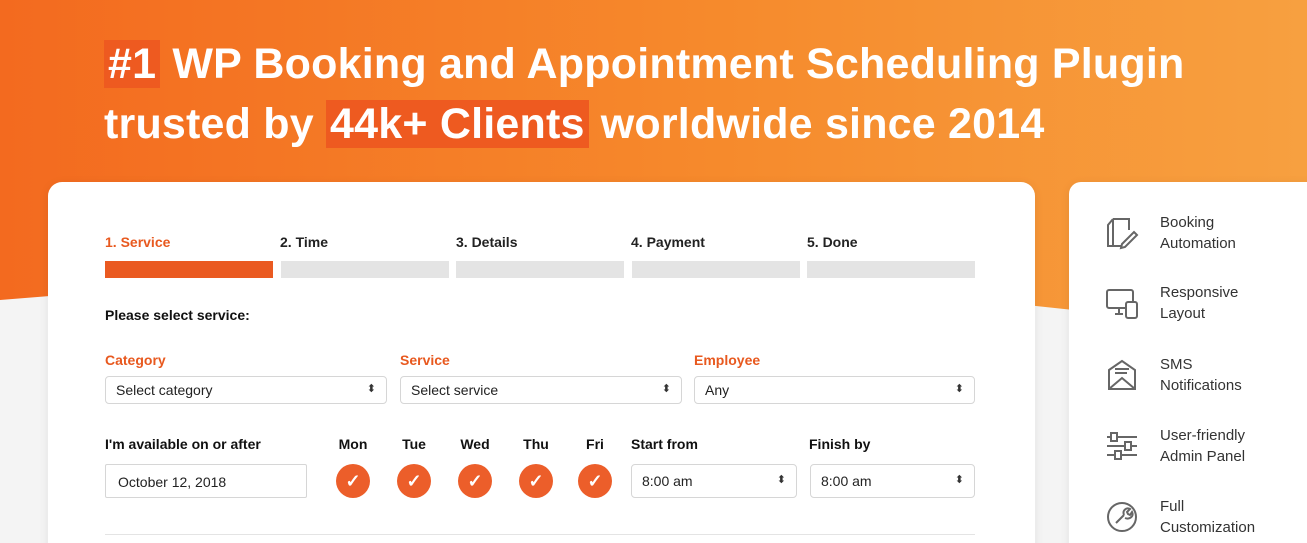 The width and height of the screenshot is (1307, 543). Describe the element at coordinates (1122, 374) in the screenshot. I see `sms-notifications-icon` at that location.